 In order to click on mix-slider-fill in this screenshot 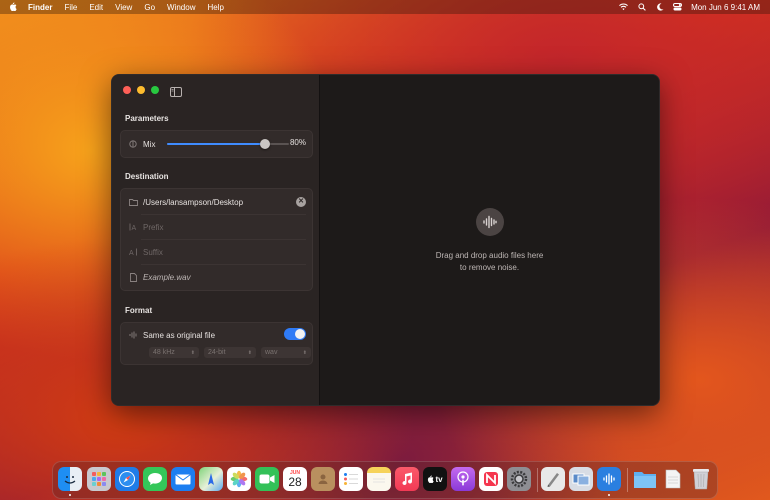, I will do `click(216, 144)`.